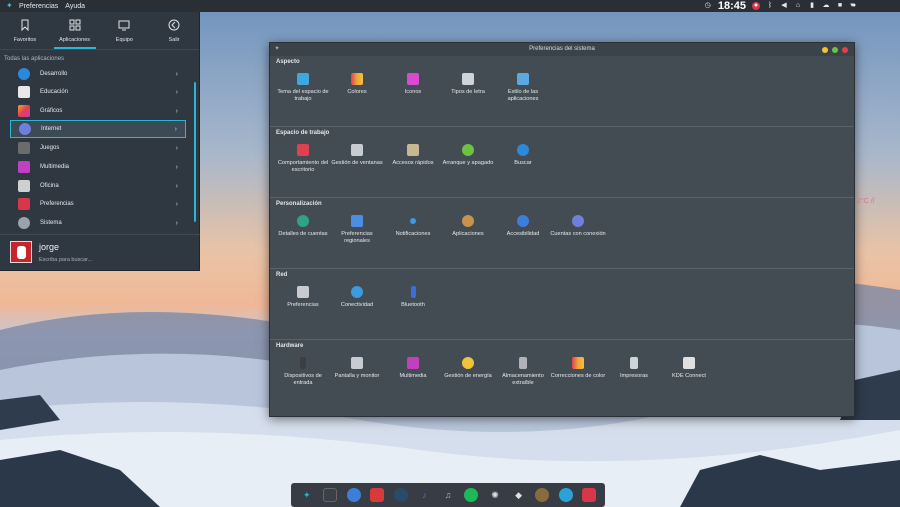 This screenshot has width=900, height=507. Describe the element at coordinates (471, 495) in the screenshot. I see `spotify-icon` at that location.